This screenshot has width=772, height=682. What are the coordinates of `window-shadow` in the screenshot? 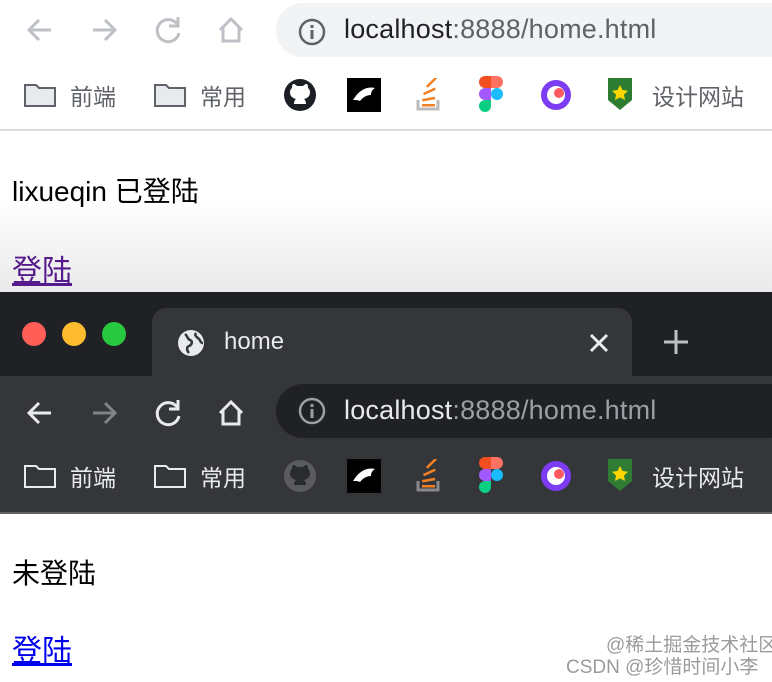 It's located at (386, 246).